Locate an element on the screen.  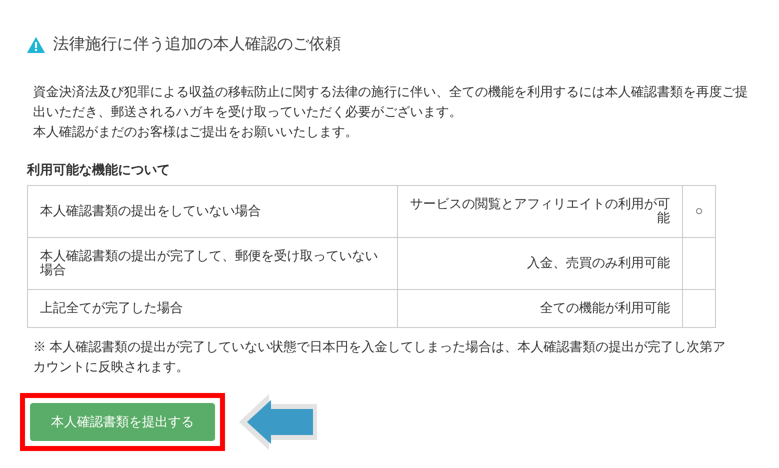
notice-title: 法律施行に伴う追加の本人確認のご依頼 is located at coordinates (197, 44).